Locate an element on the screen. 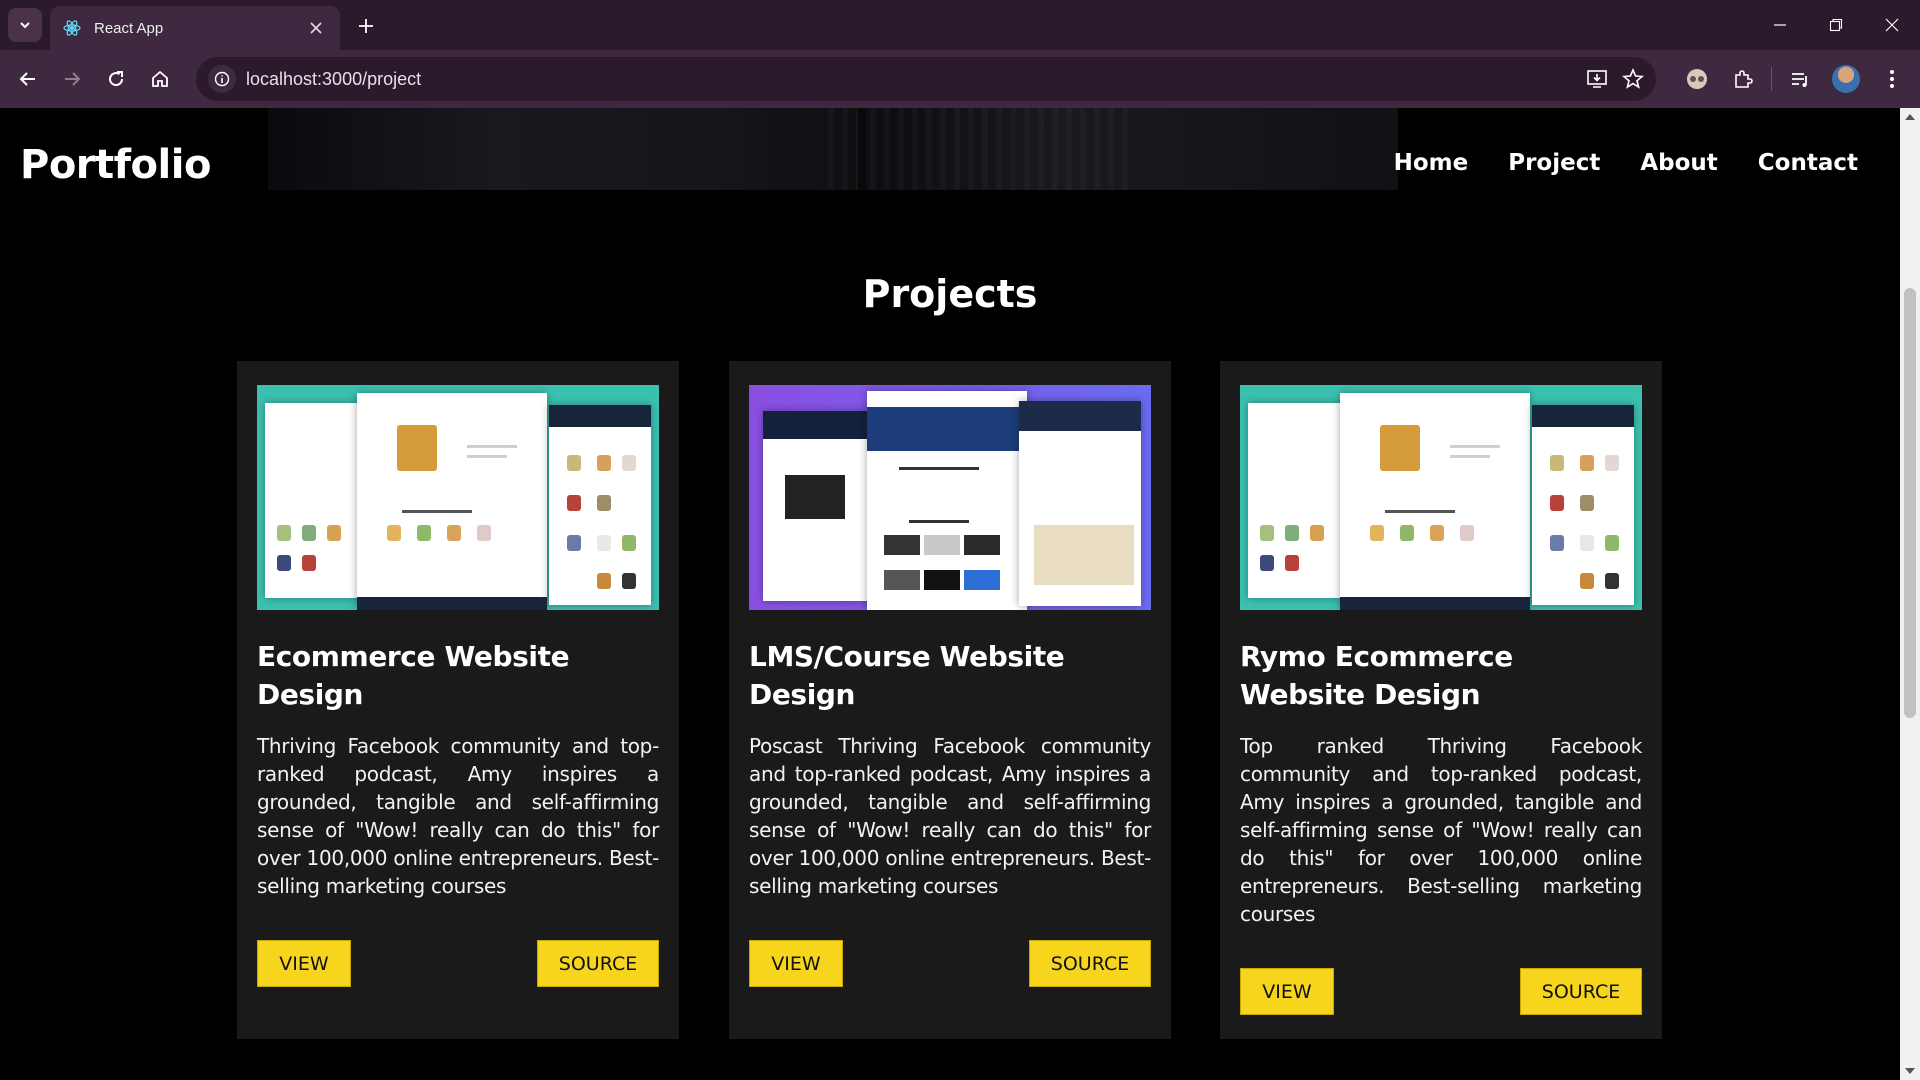 Image resolution: width=1920 pixels, height=1080 pixels. react-logo-icon is located at coordinates (72, 28).